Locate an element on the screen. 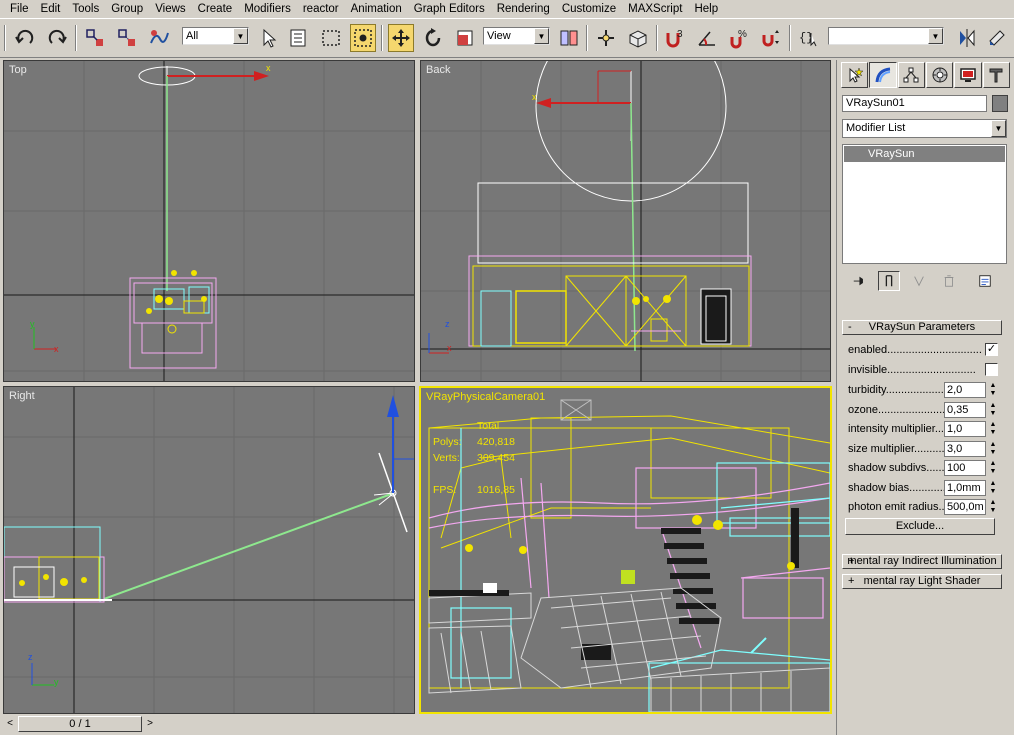 This screenshot has width=1014, height=735. size-multiplier-spinner: 3,0 is located at coordinates (965, 449).